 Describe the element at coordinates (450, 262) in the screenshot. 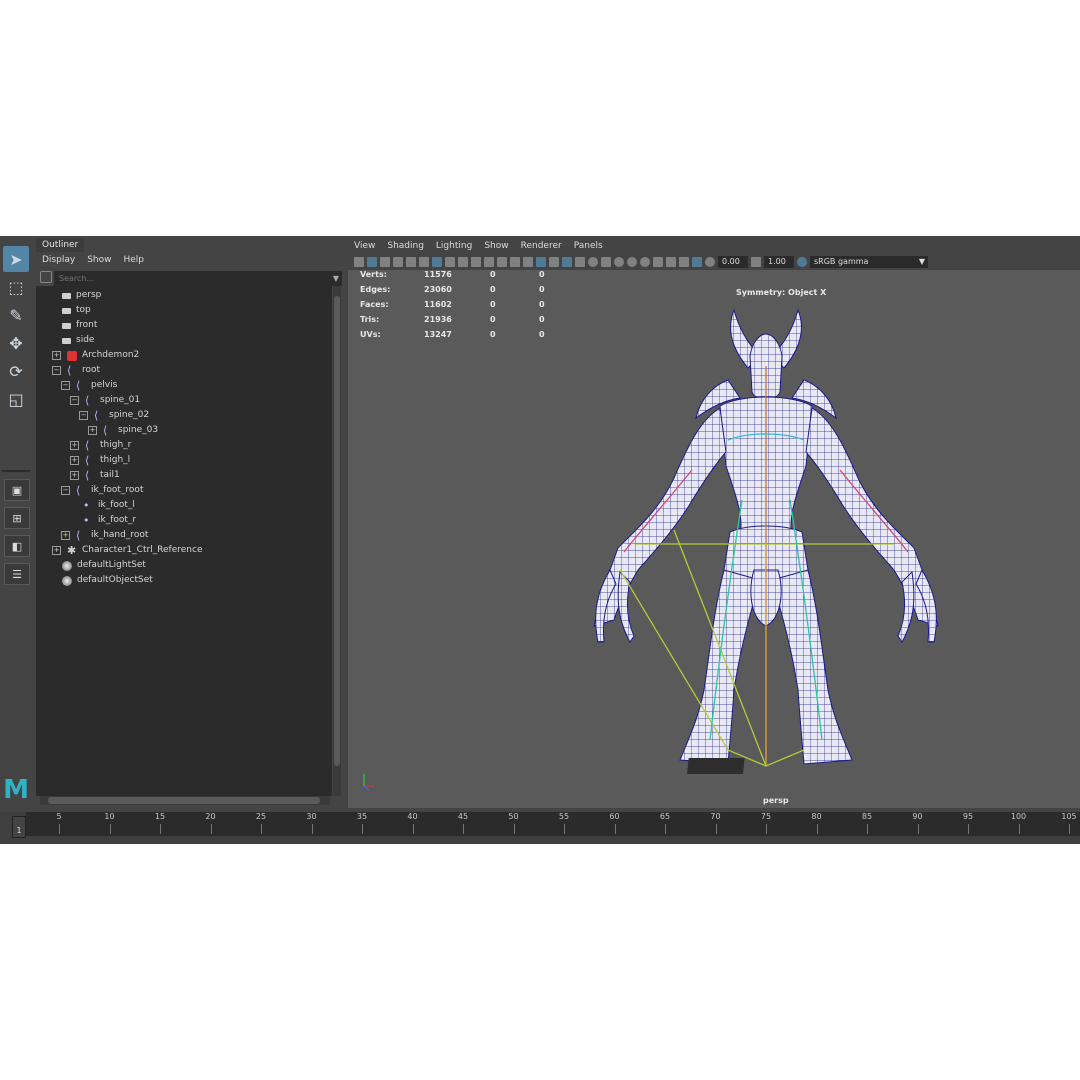

I see `film-gate-icon` at that location.